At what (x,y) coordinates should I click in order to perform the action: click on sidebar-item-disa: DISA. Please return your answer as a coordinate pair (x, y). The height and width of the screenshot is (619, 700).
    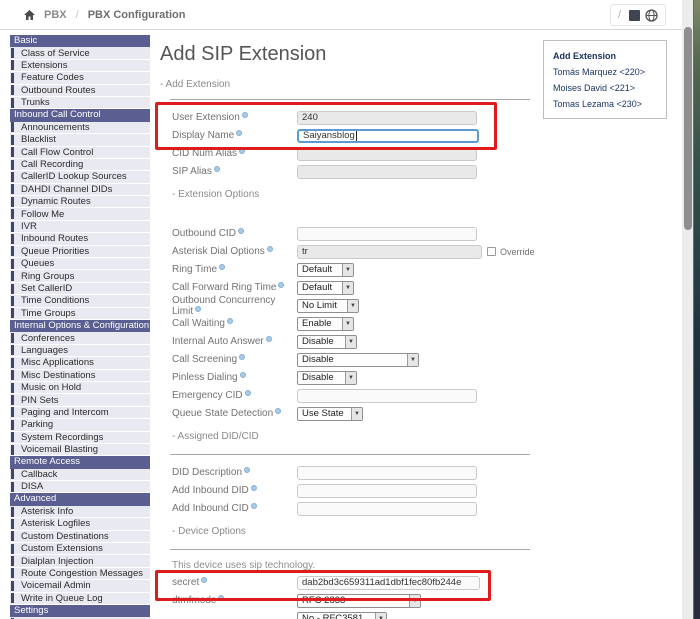
    Looking at the image, I should click on (80, 487).